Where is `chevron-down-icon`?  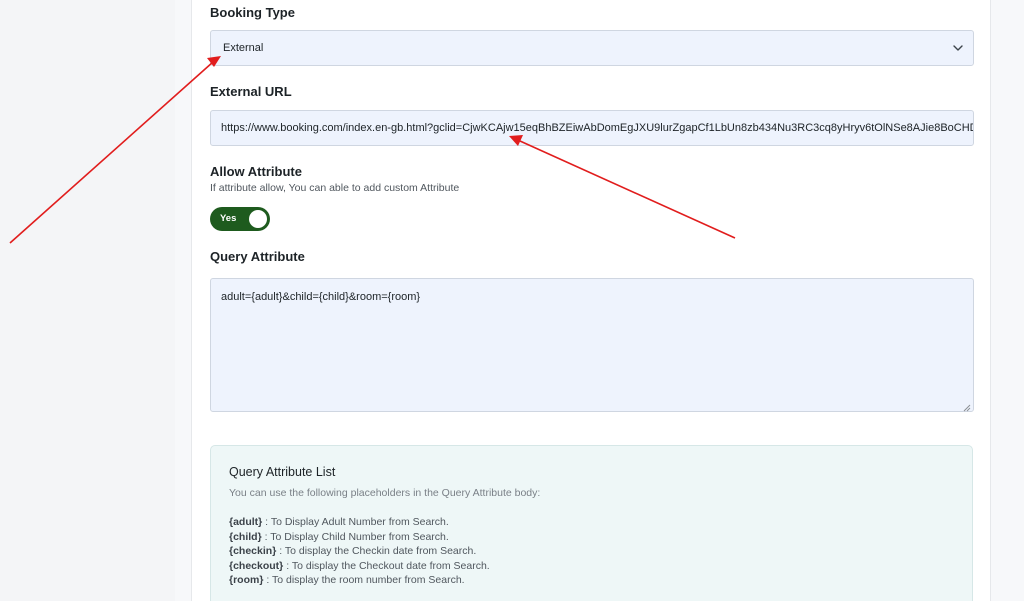 chevron-down-icon is located at coordinates (958, 48).